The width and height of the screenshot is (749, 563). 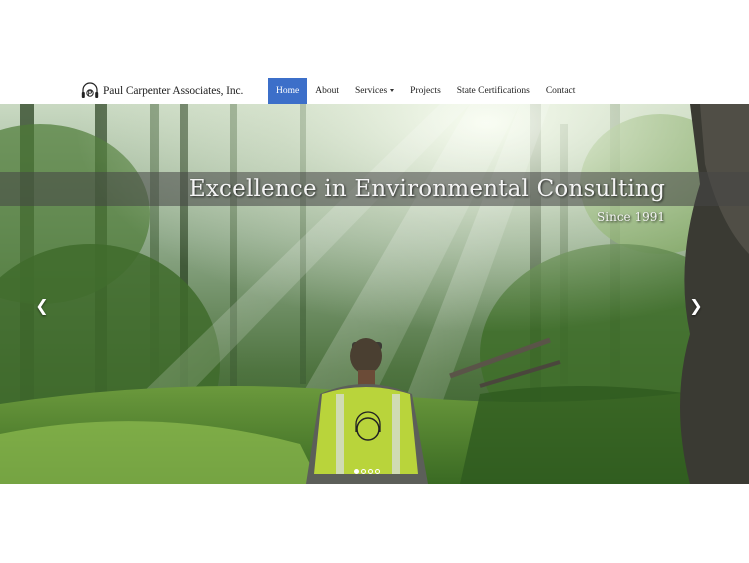 I want to click on nav-contact-label: Contact, so click(x=560, y=91).